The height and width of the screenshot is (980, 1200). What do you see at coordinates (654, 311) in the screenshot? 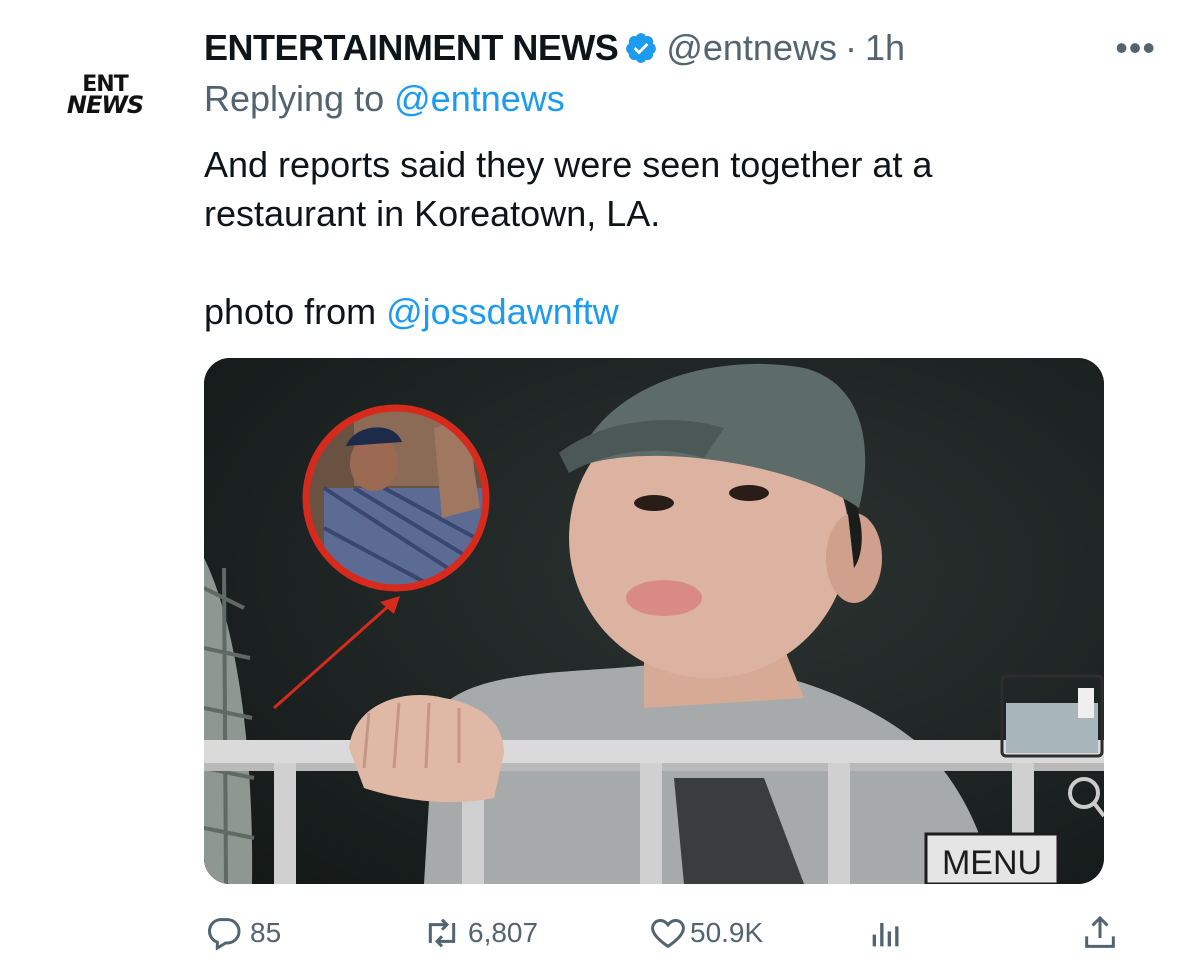
I see `photo-credit-line: photo from @jossdawnftw` at bounding box center [654, 311].